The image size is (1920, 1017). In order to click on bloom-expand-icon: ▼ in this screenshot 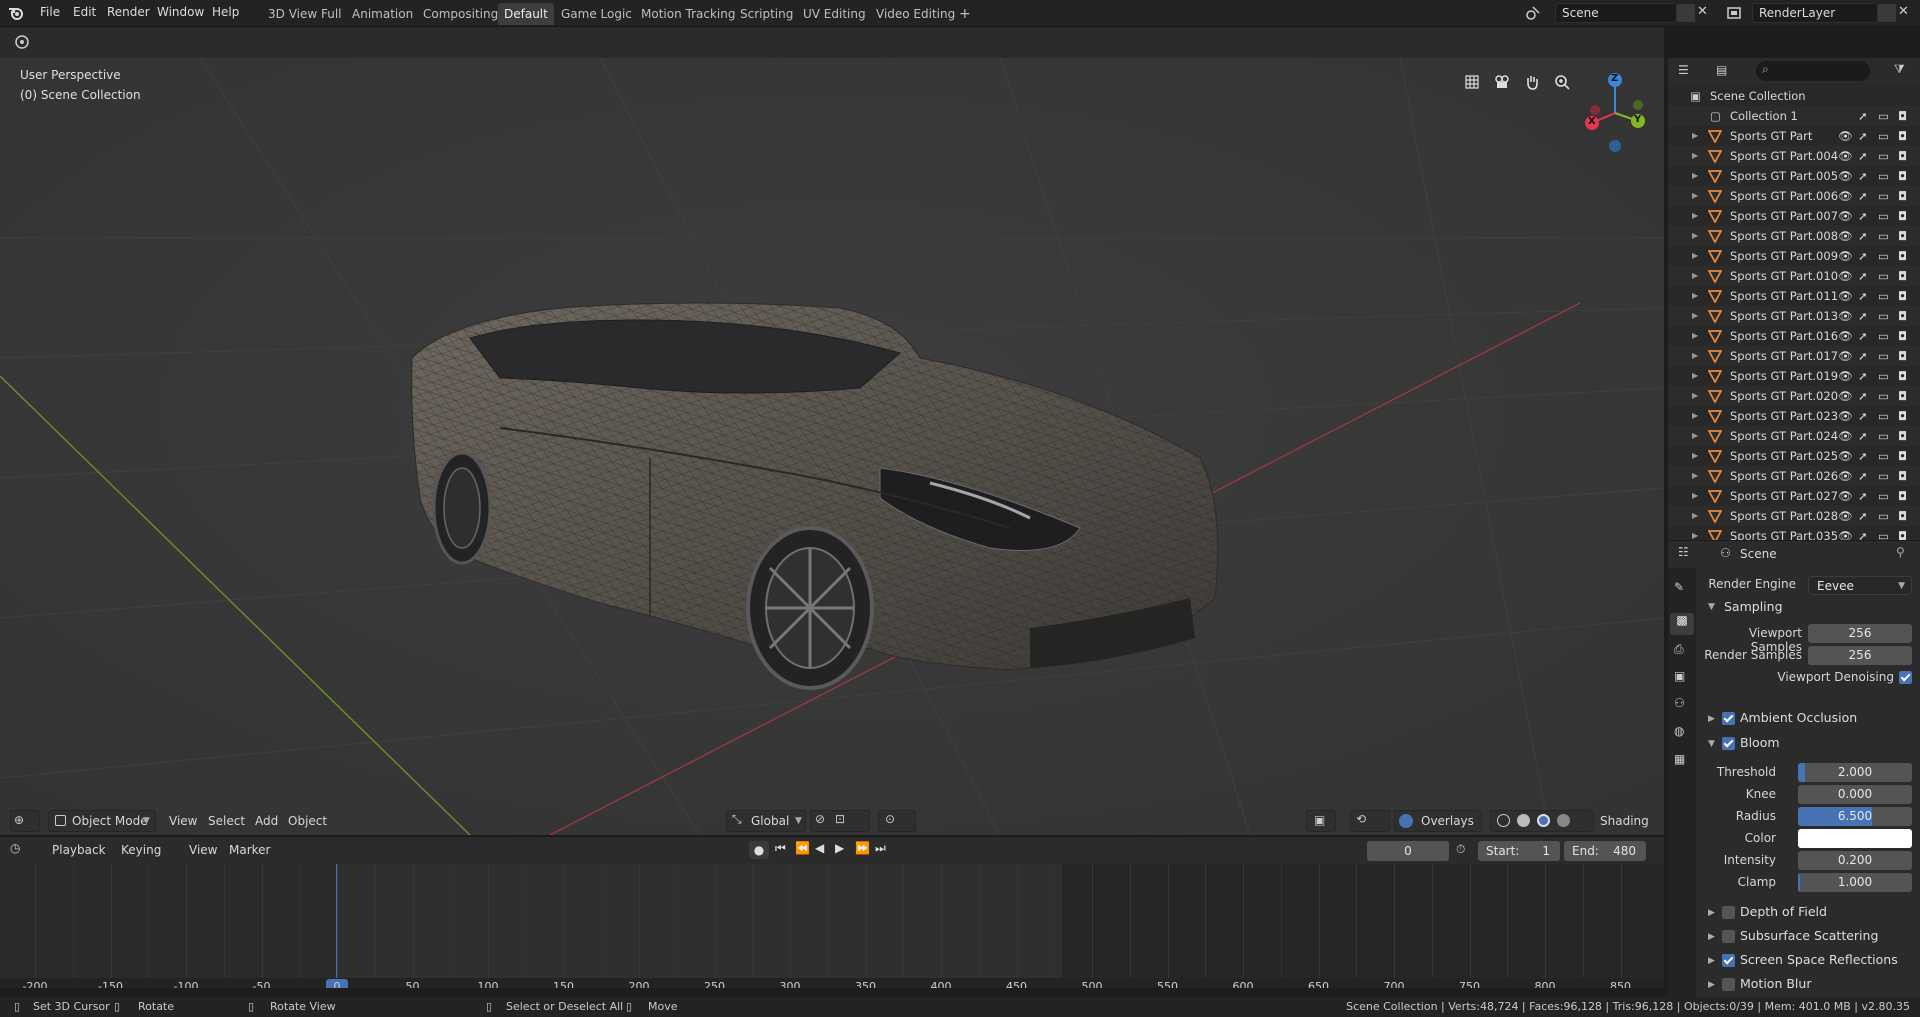, I will do `click(1711, 744)`.